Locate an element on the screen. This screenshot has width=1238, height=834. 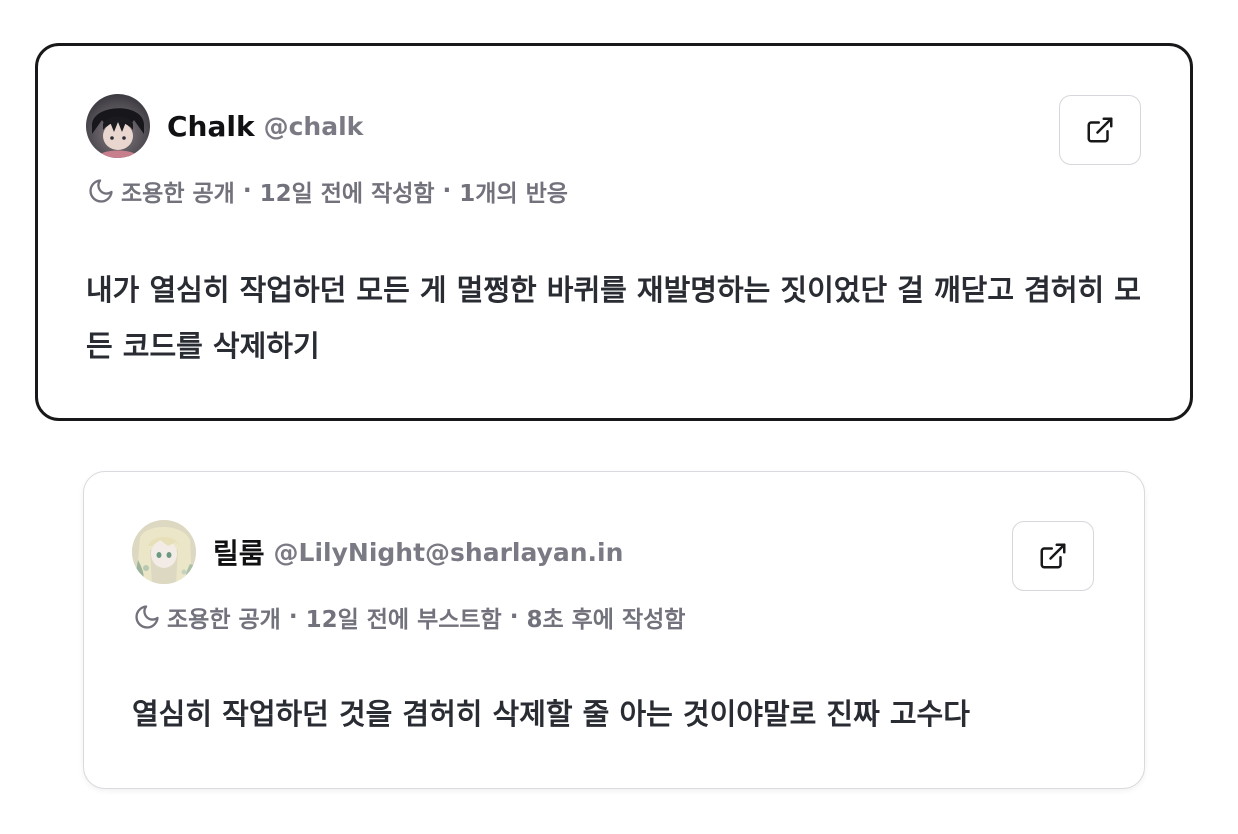
boost-timestamp: 12일 전에 부스트함 is located at coordinates (404, 617).